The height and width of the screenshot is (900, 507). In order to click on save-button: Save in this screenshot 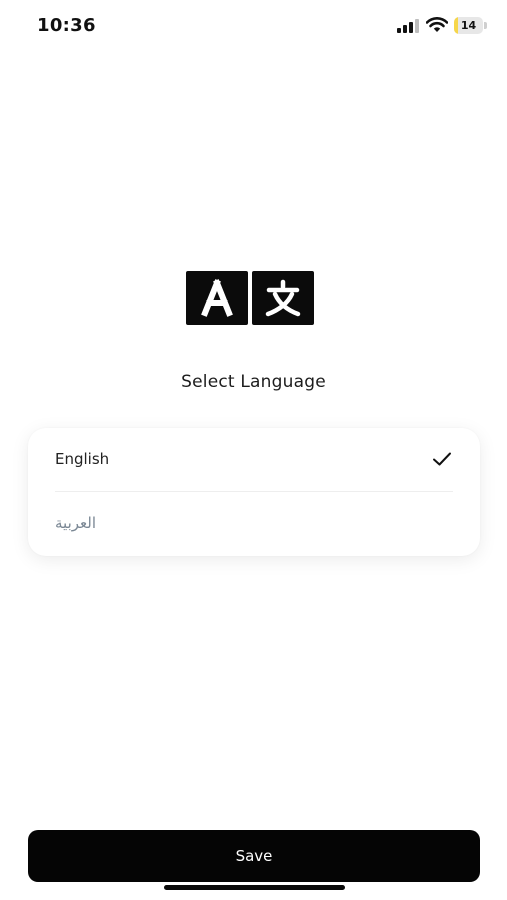, I will do `click(254, 856)`.